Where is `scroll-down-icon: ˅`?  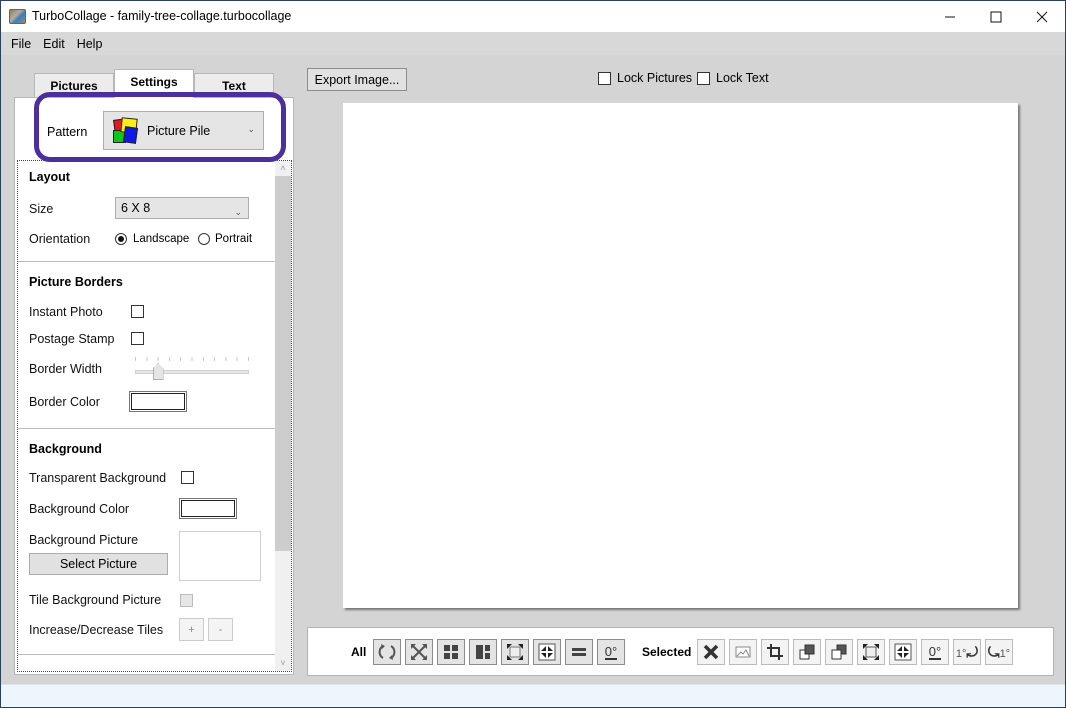
scroll-down-icon: ˅ is located at coordinates (283, 663).